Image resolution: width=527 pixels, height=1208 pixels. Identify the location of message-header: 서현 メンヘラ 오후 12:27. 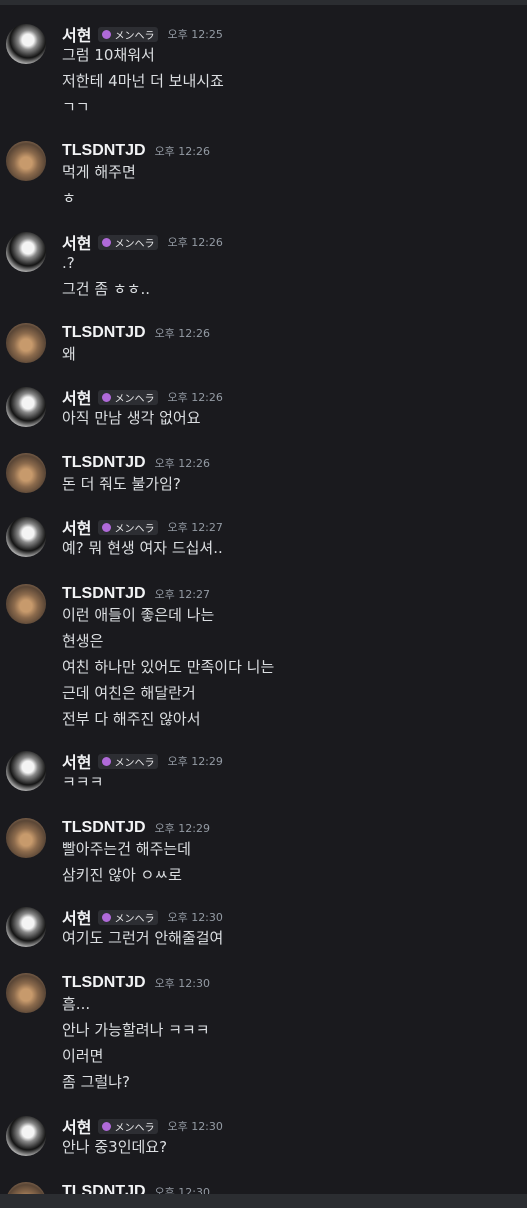
(142, 527).